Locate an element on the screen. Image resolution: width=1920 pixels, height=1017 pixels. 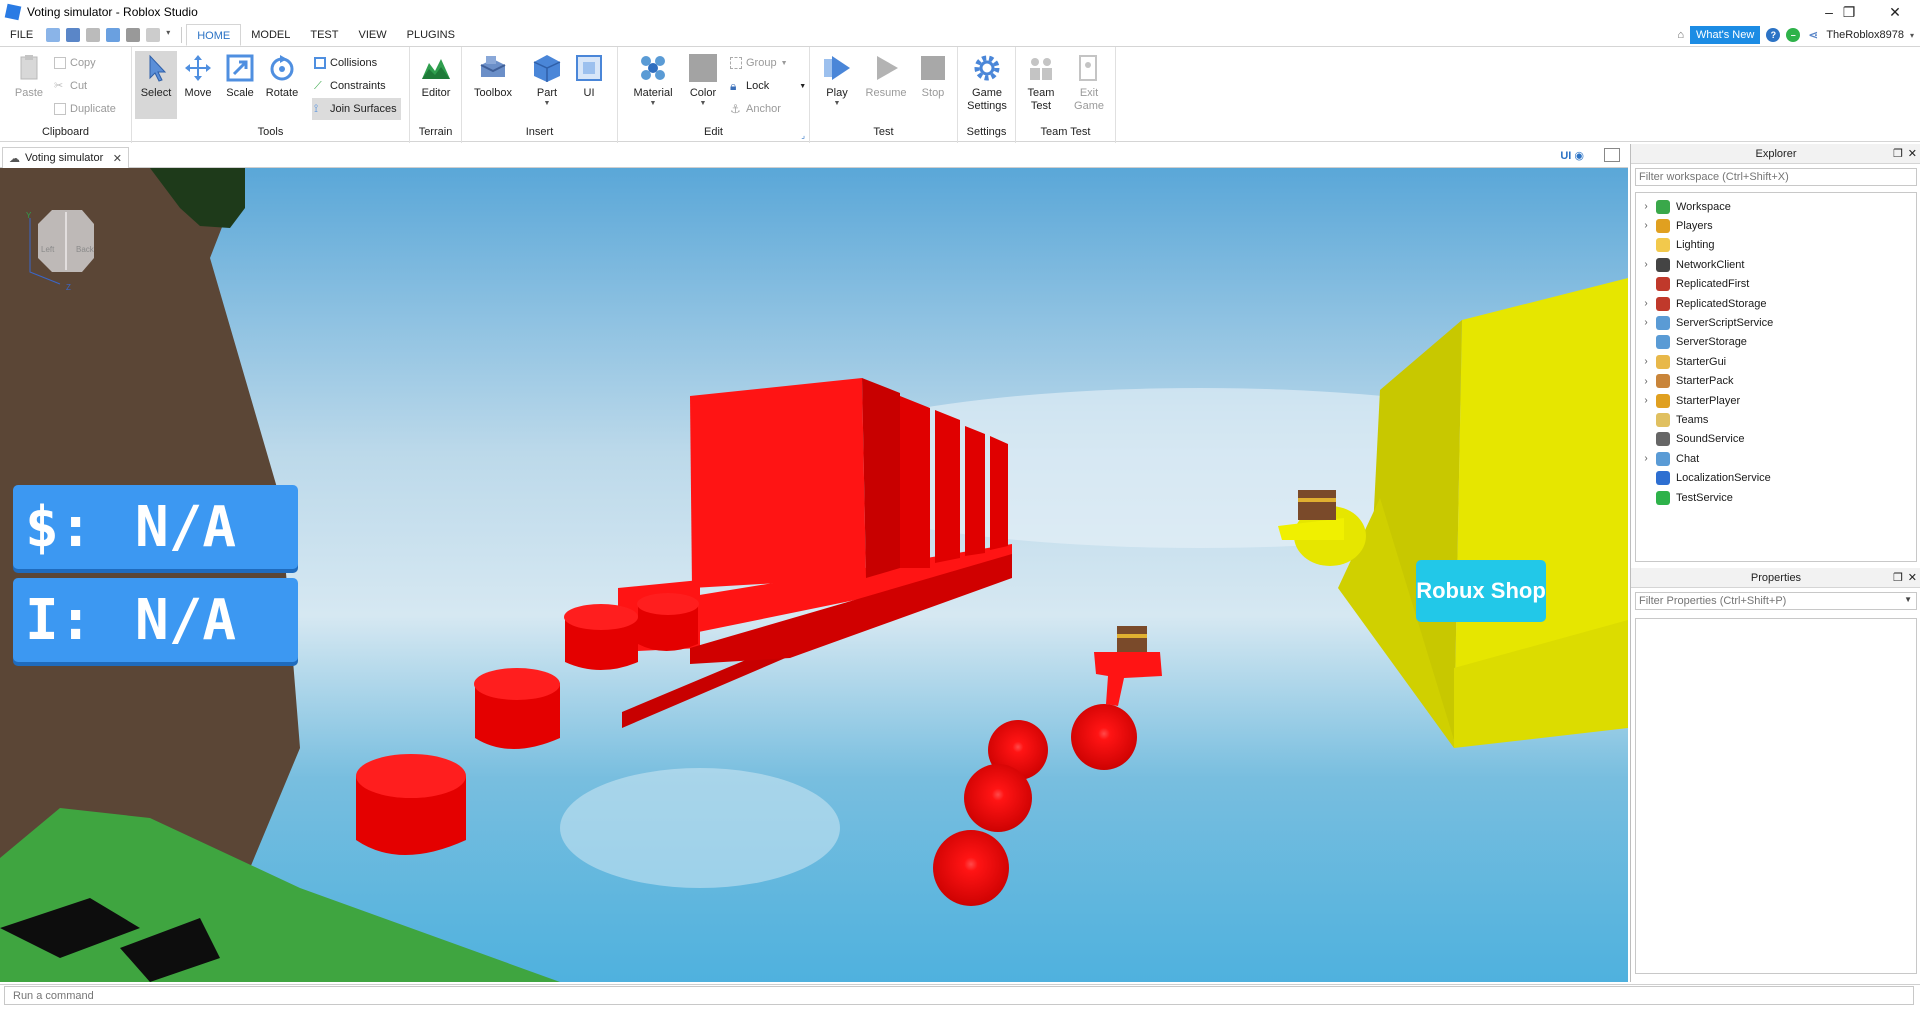
tab-test: TEST is located at coordinates (324, 35).